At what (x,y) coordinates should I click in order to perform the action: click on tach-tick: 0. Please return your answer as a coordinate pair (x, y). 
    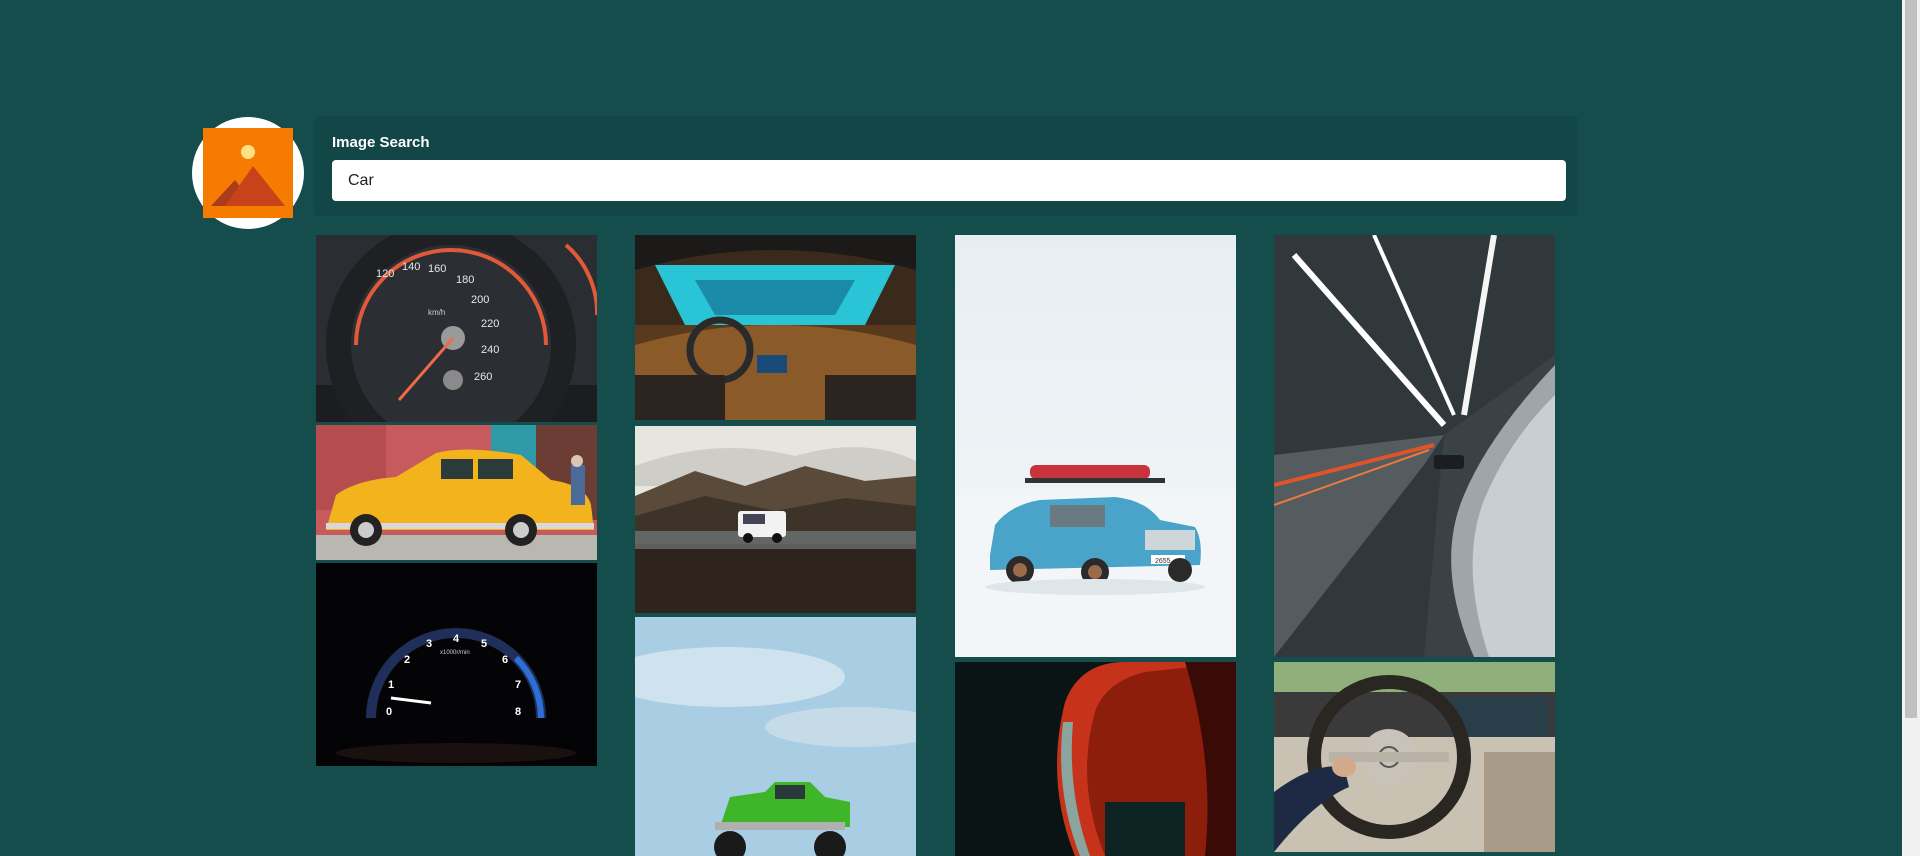
    Looking at the image, I should click on (389, 712).